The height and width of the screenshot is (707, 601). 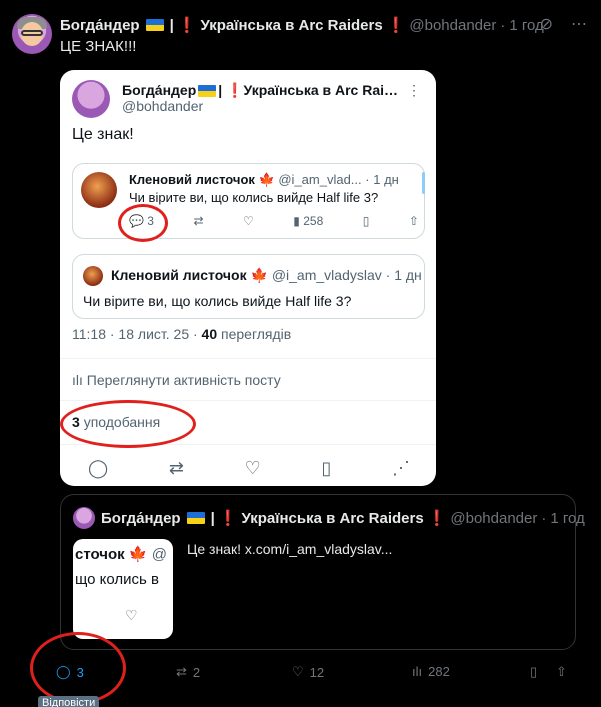 I want to click on thumb-name: сточок, so click(x=100, y=554).